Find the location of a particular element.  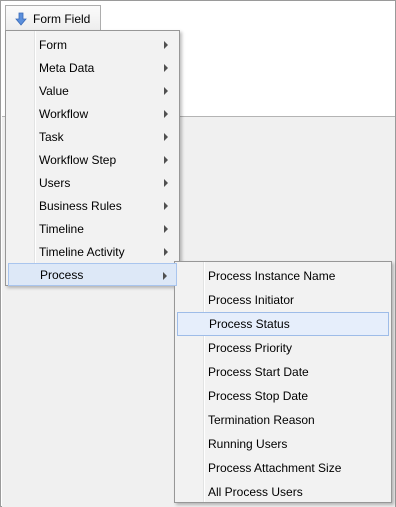

menu-item-business-rules: Business Rules is located at coordinates (92, 205).